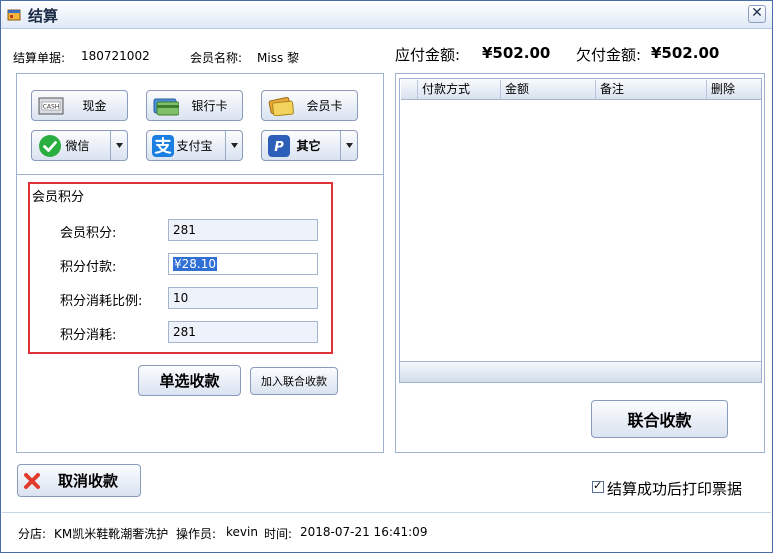  Describe the element at coordinates (94, 106) in the screenshot. I see `cash-label: 现金` at that location.